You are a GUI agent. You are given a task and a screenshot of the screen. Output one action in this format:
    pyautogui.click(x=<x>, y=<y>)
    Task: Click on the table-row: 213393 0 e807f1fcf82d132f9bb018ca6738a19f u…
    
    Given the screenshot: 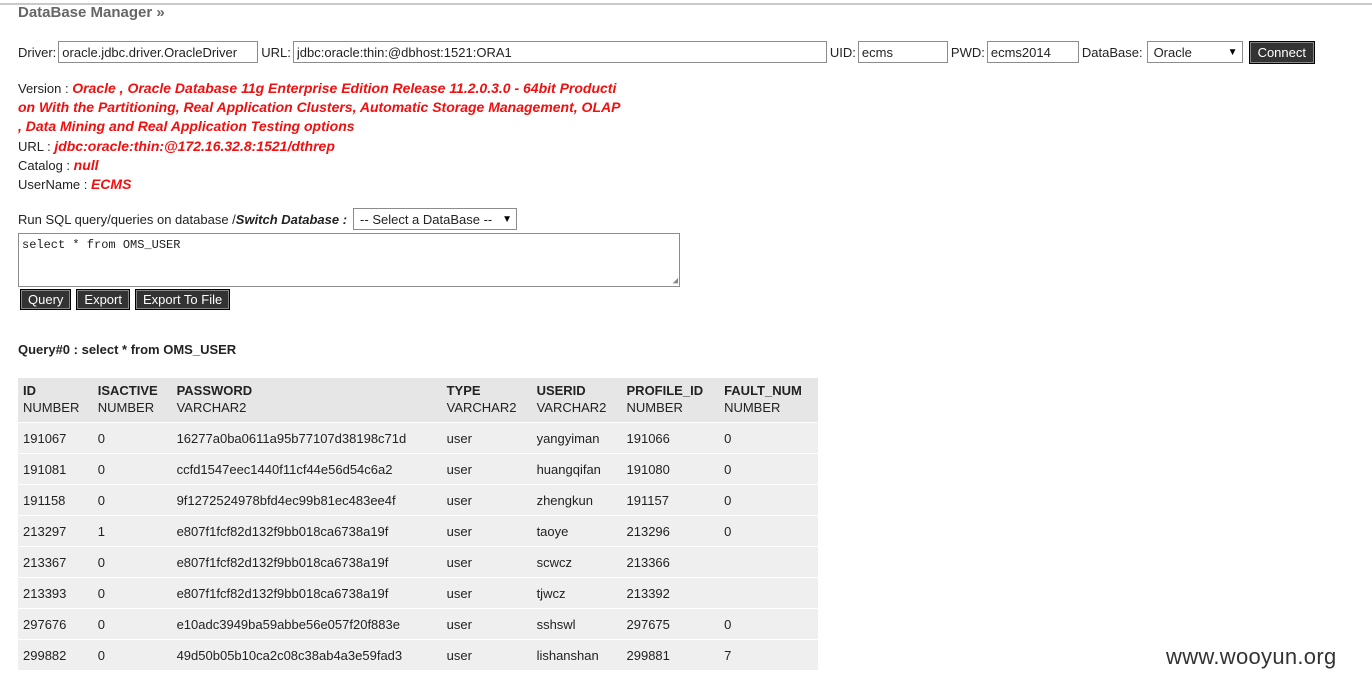 What is the action you would take?
    pyautogui.click(x=418, y=593)
    